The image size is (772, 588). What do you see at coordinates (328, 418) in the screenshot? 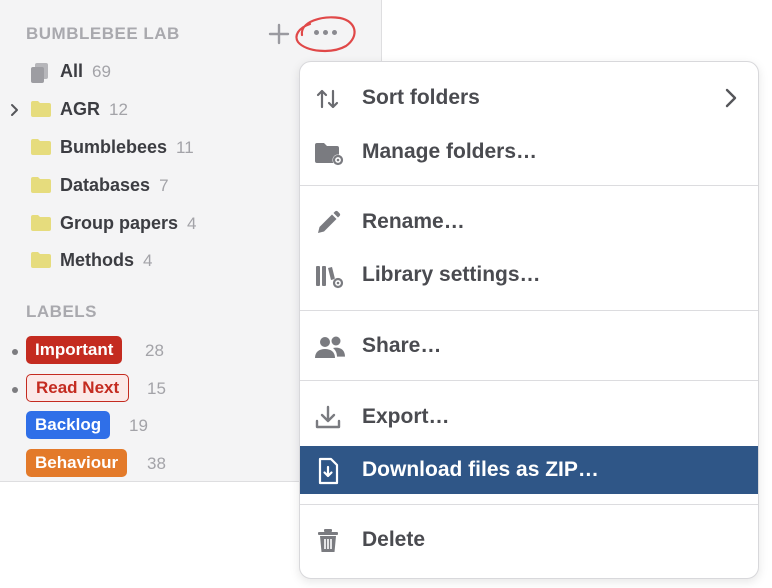
I see `download-tray-icon` at bounding box center [328, 418].